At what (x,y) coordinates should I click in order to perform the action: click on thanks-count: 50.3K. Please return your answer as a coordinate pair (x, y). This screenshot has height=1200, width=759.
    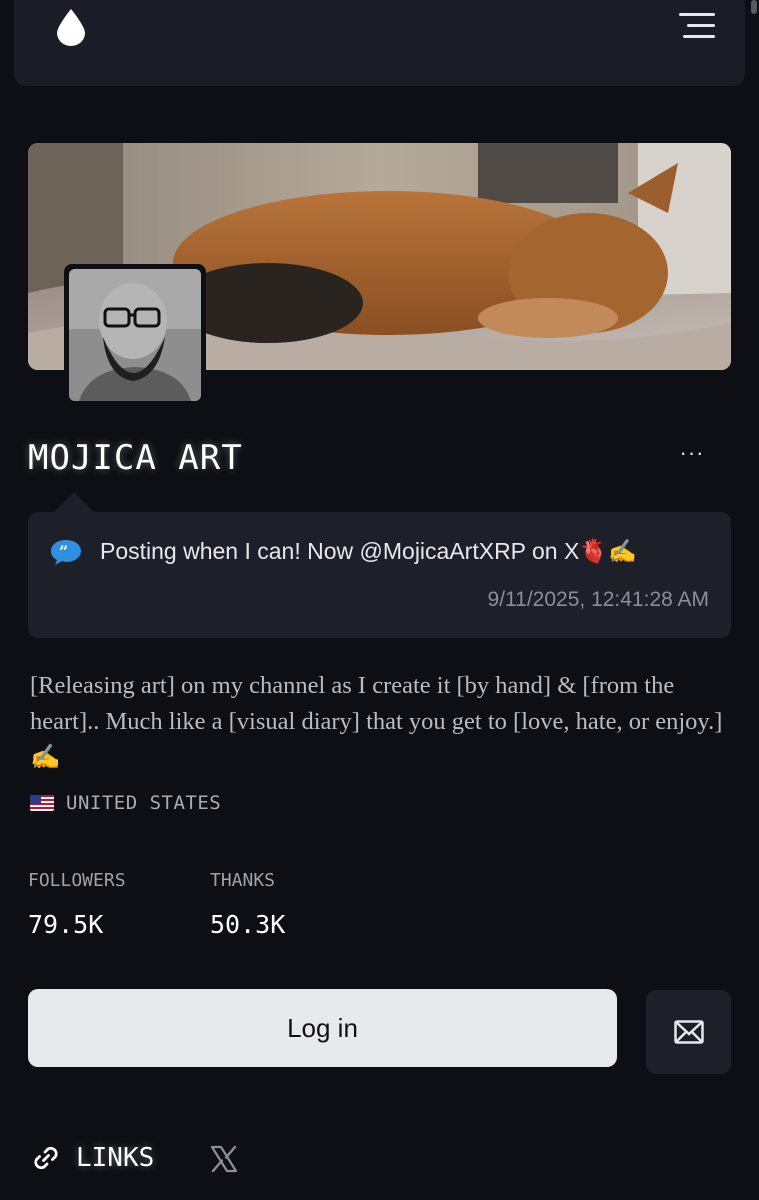
    Looking at the image, I should click on (247, 924).